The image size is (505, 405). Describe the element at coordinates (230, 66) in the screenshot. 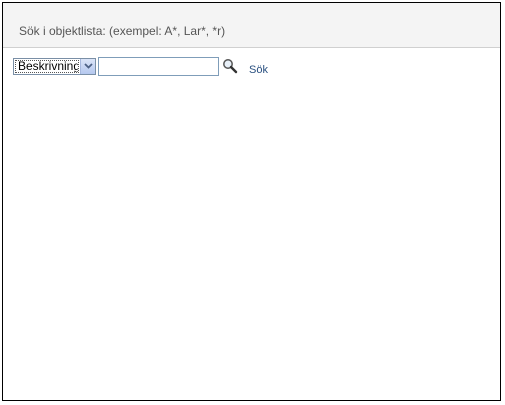

I see `magnifier-icon` at that location.